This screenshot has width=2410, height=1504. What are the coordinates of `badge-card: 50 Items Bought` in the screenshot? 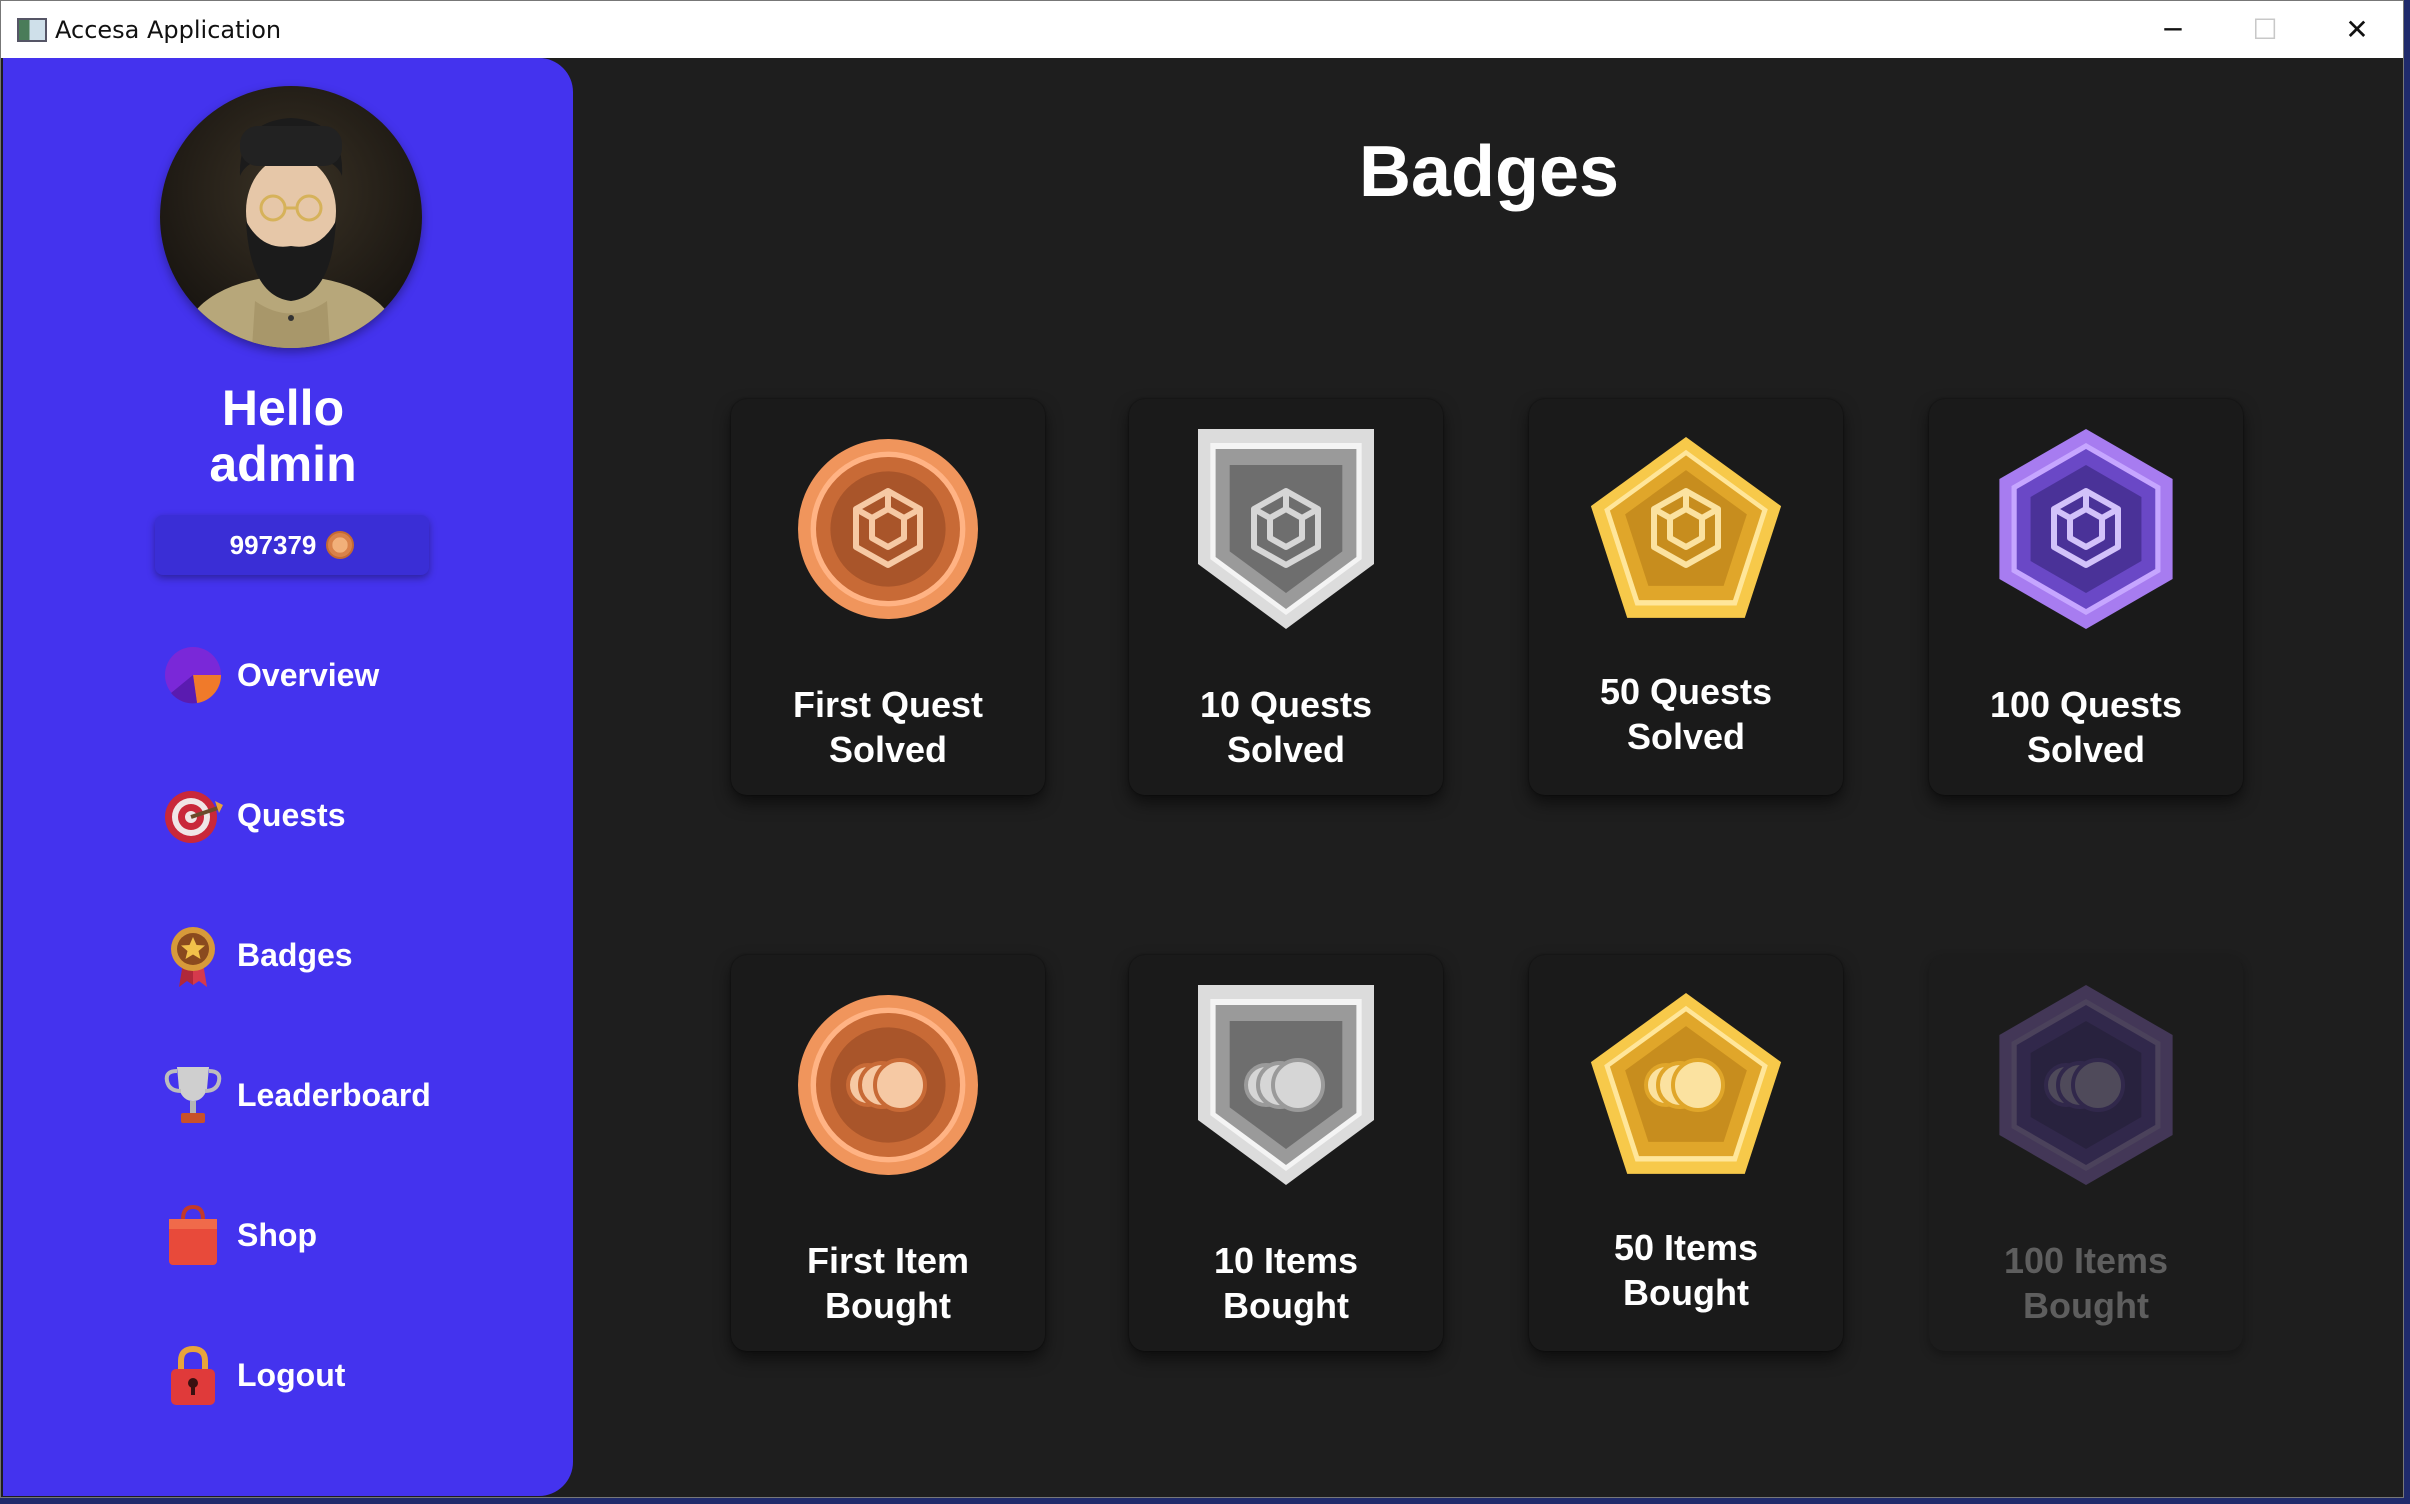 It's located at (1686, 1153).